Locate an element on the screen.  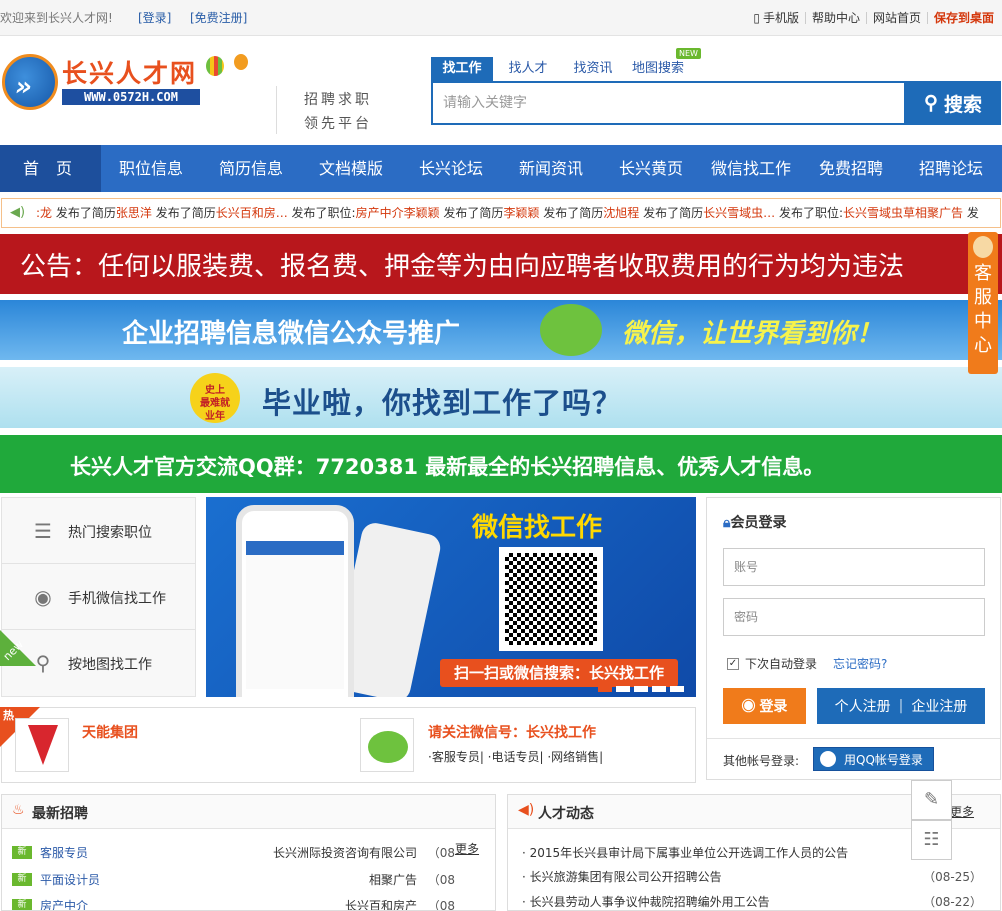
menu-wechat-job: ◉ 手机微信找工作 is located at coordinates (98, 597).